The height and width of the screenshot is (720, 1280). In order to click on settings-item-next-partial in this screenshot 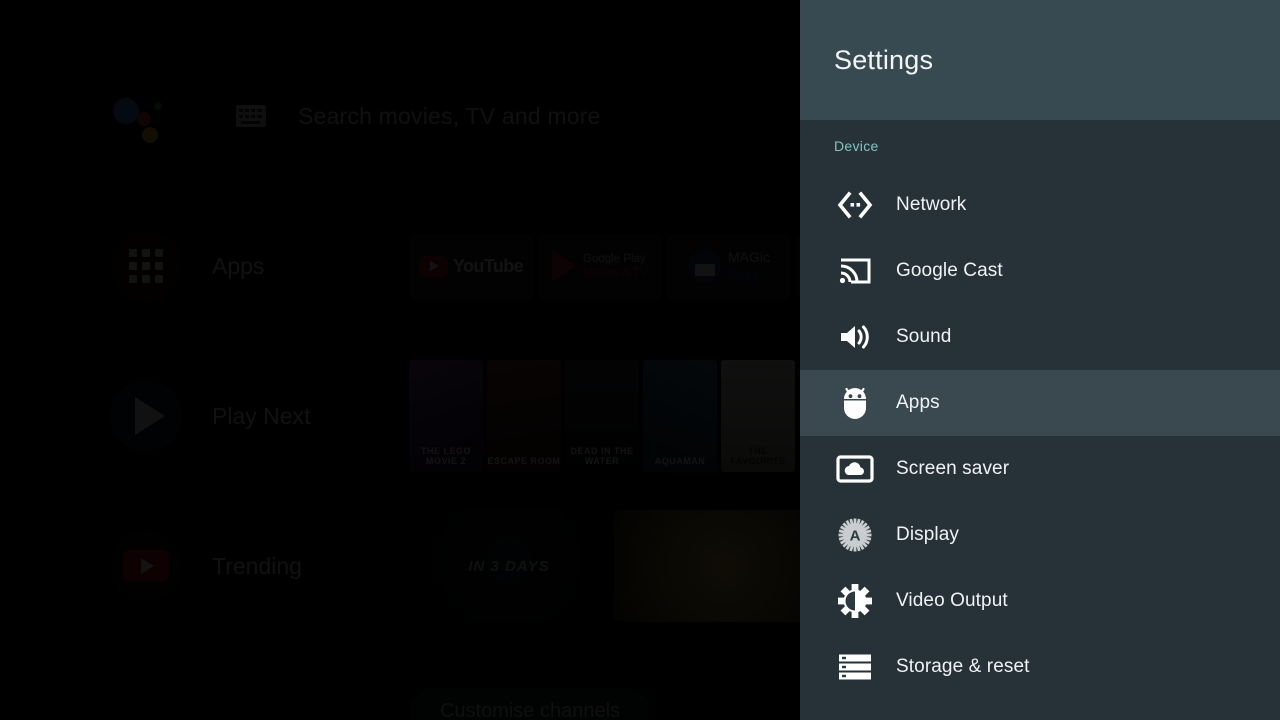, I will do `click(1040, 710)`.